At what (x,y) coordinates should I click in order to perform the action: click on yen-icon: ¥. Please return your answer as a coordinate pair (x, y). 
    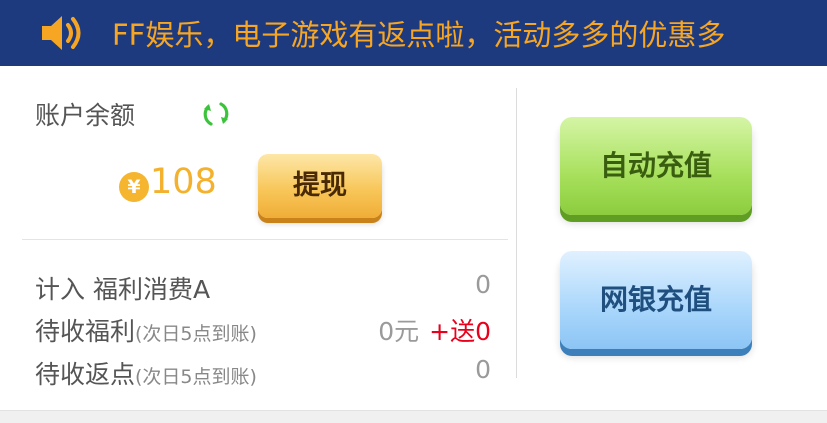
    Looking at the image, I should click on (134, 187).